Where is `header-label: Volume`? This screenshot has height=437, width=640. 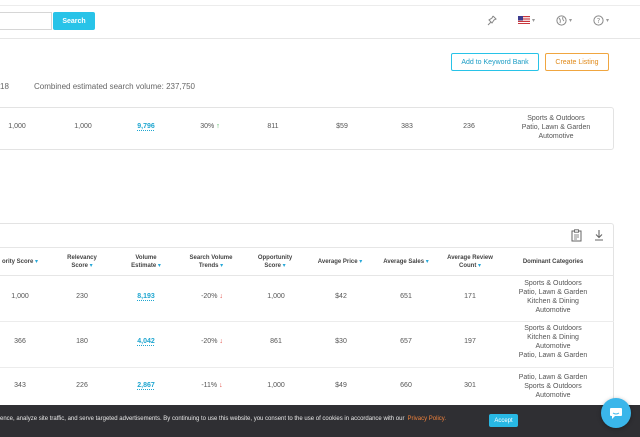
header-label: Volume is located at coordinates (146, 258).